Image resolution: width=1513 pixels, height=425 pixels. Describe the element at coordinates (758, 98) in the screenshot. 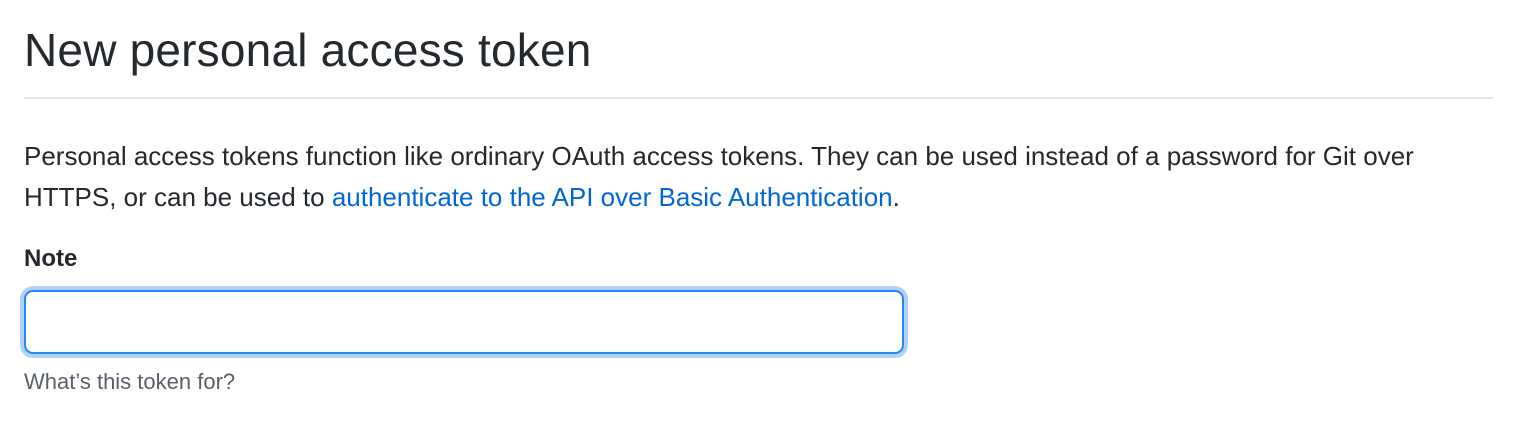

I see `title-divider` at that location.